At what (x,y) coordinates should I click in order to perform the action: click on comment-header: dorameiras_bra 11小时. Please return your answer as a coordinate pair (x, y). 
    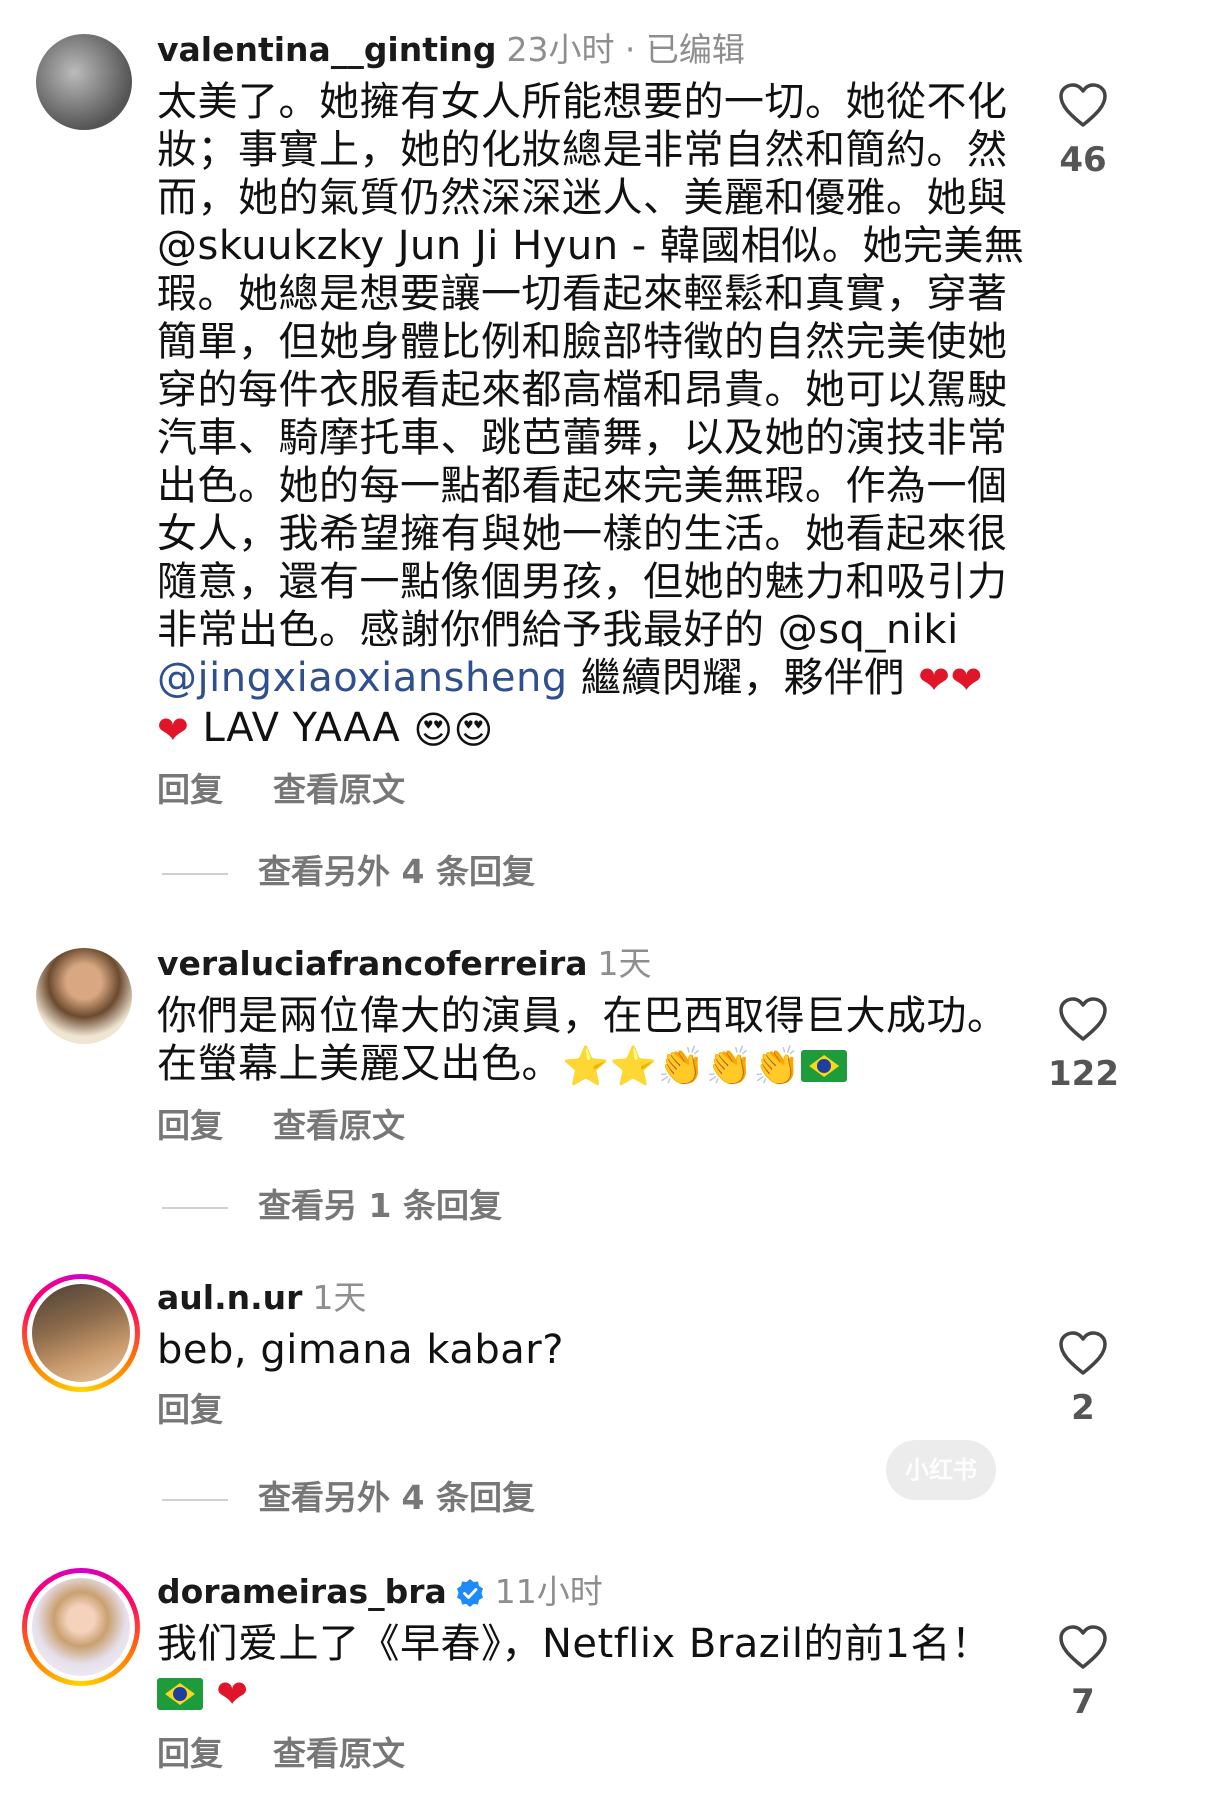
    Looking at the image, I should click on (602, 1592).